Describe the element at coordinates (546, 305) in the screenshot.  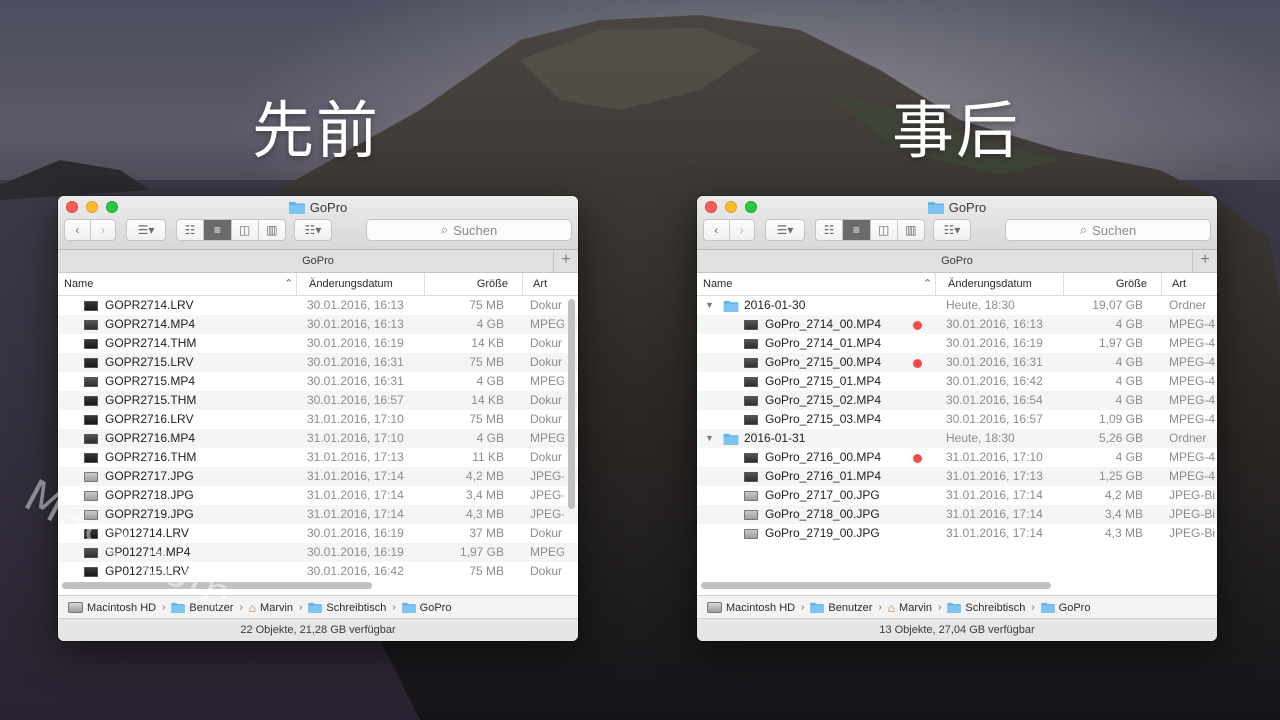
I see `file-kind: Dokur` at that location.